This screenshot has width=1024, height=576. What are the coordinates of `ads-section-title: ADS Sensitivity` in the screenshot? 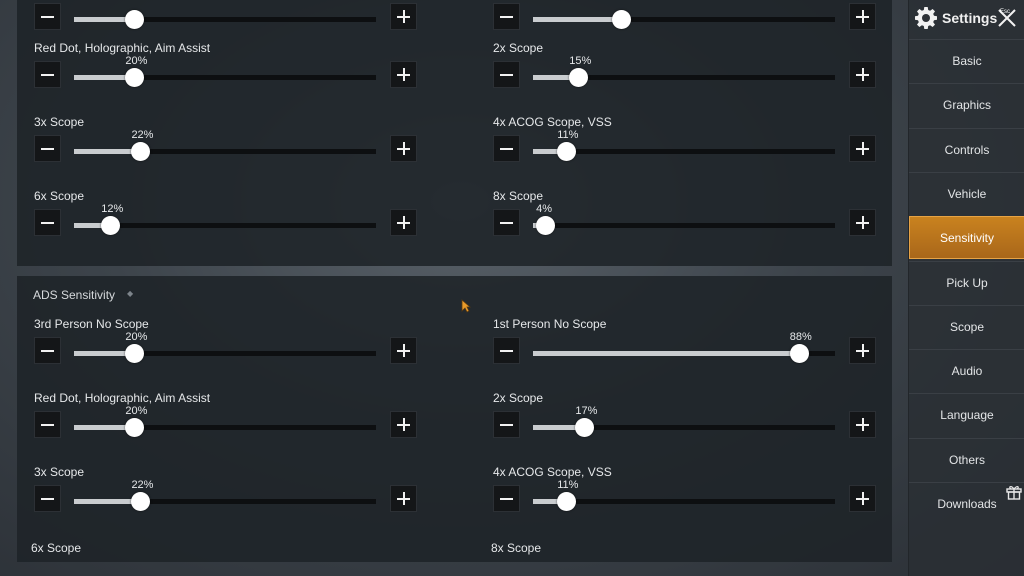 It's located at (74, 295).